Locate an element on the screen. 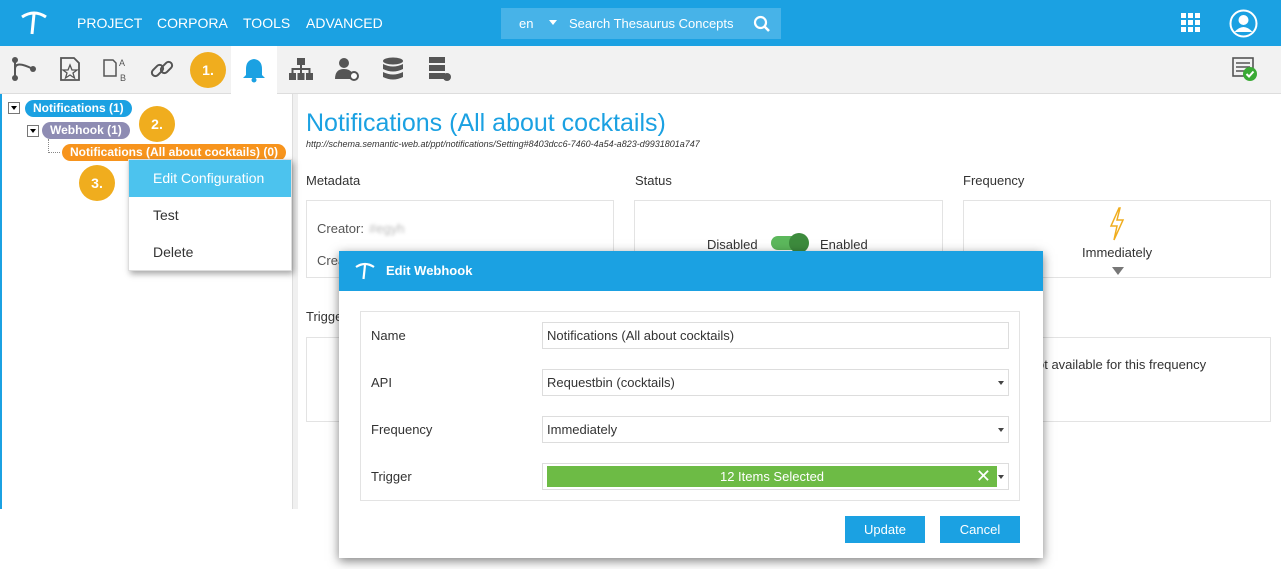 The width and height of the screenshot is (1281, 569). search-bar: en Search Thesaurus Concepts is located at coordinates (641, 23).